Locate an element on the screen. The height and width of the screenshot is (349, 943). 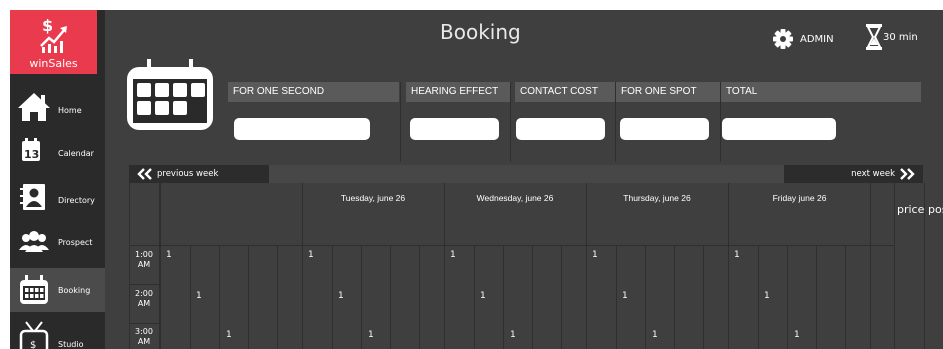
sales-growth-icon: $ is located at coordinates (53, 34).